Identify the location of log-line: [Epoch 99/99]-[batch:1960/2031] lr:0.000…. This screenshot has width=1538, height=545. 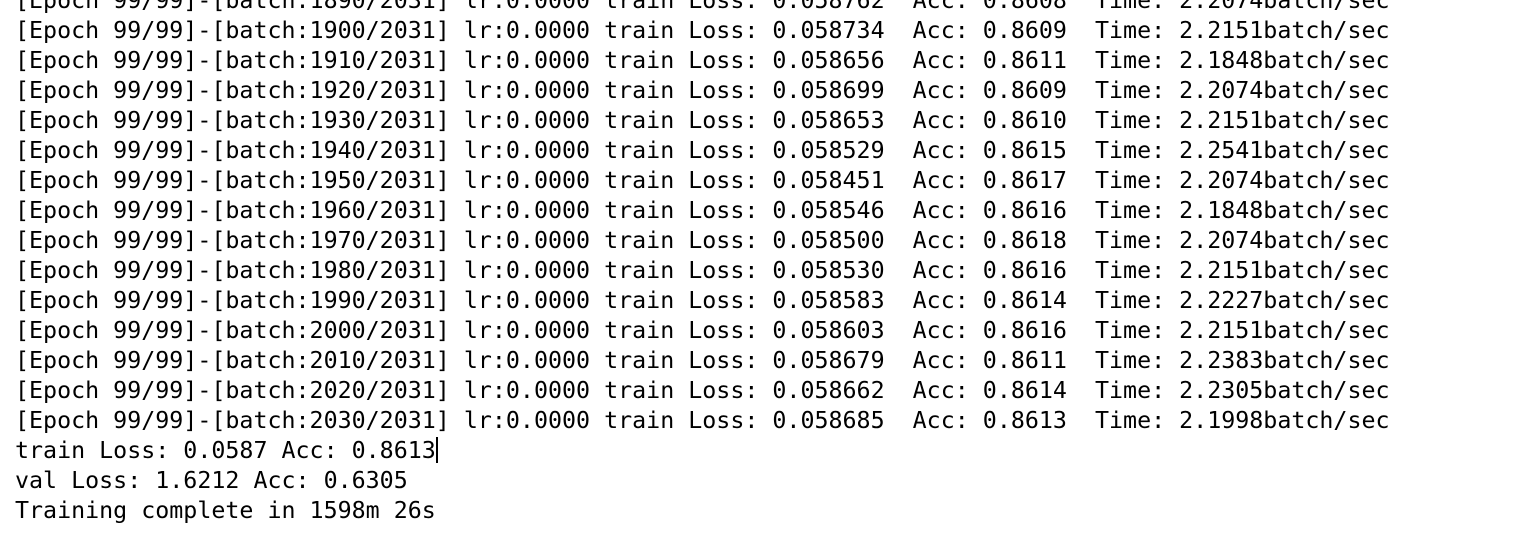
(702, 210).